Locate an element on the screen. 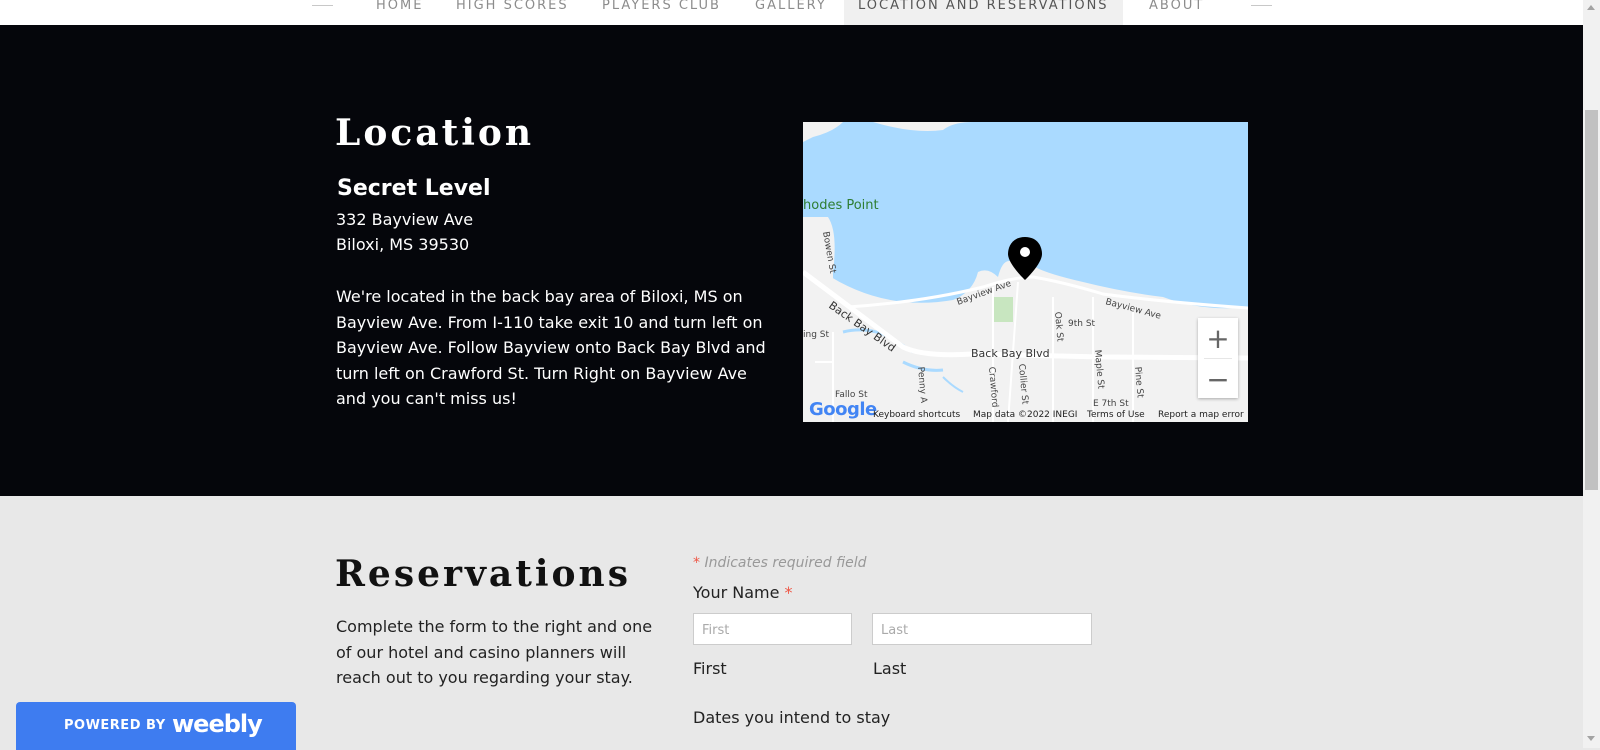  reservations-heading: Reservations is located at coordinates (483, 574).